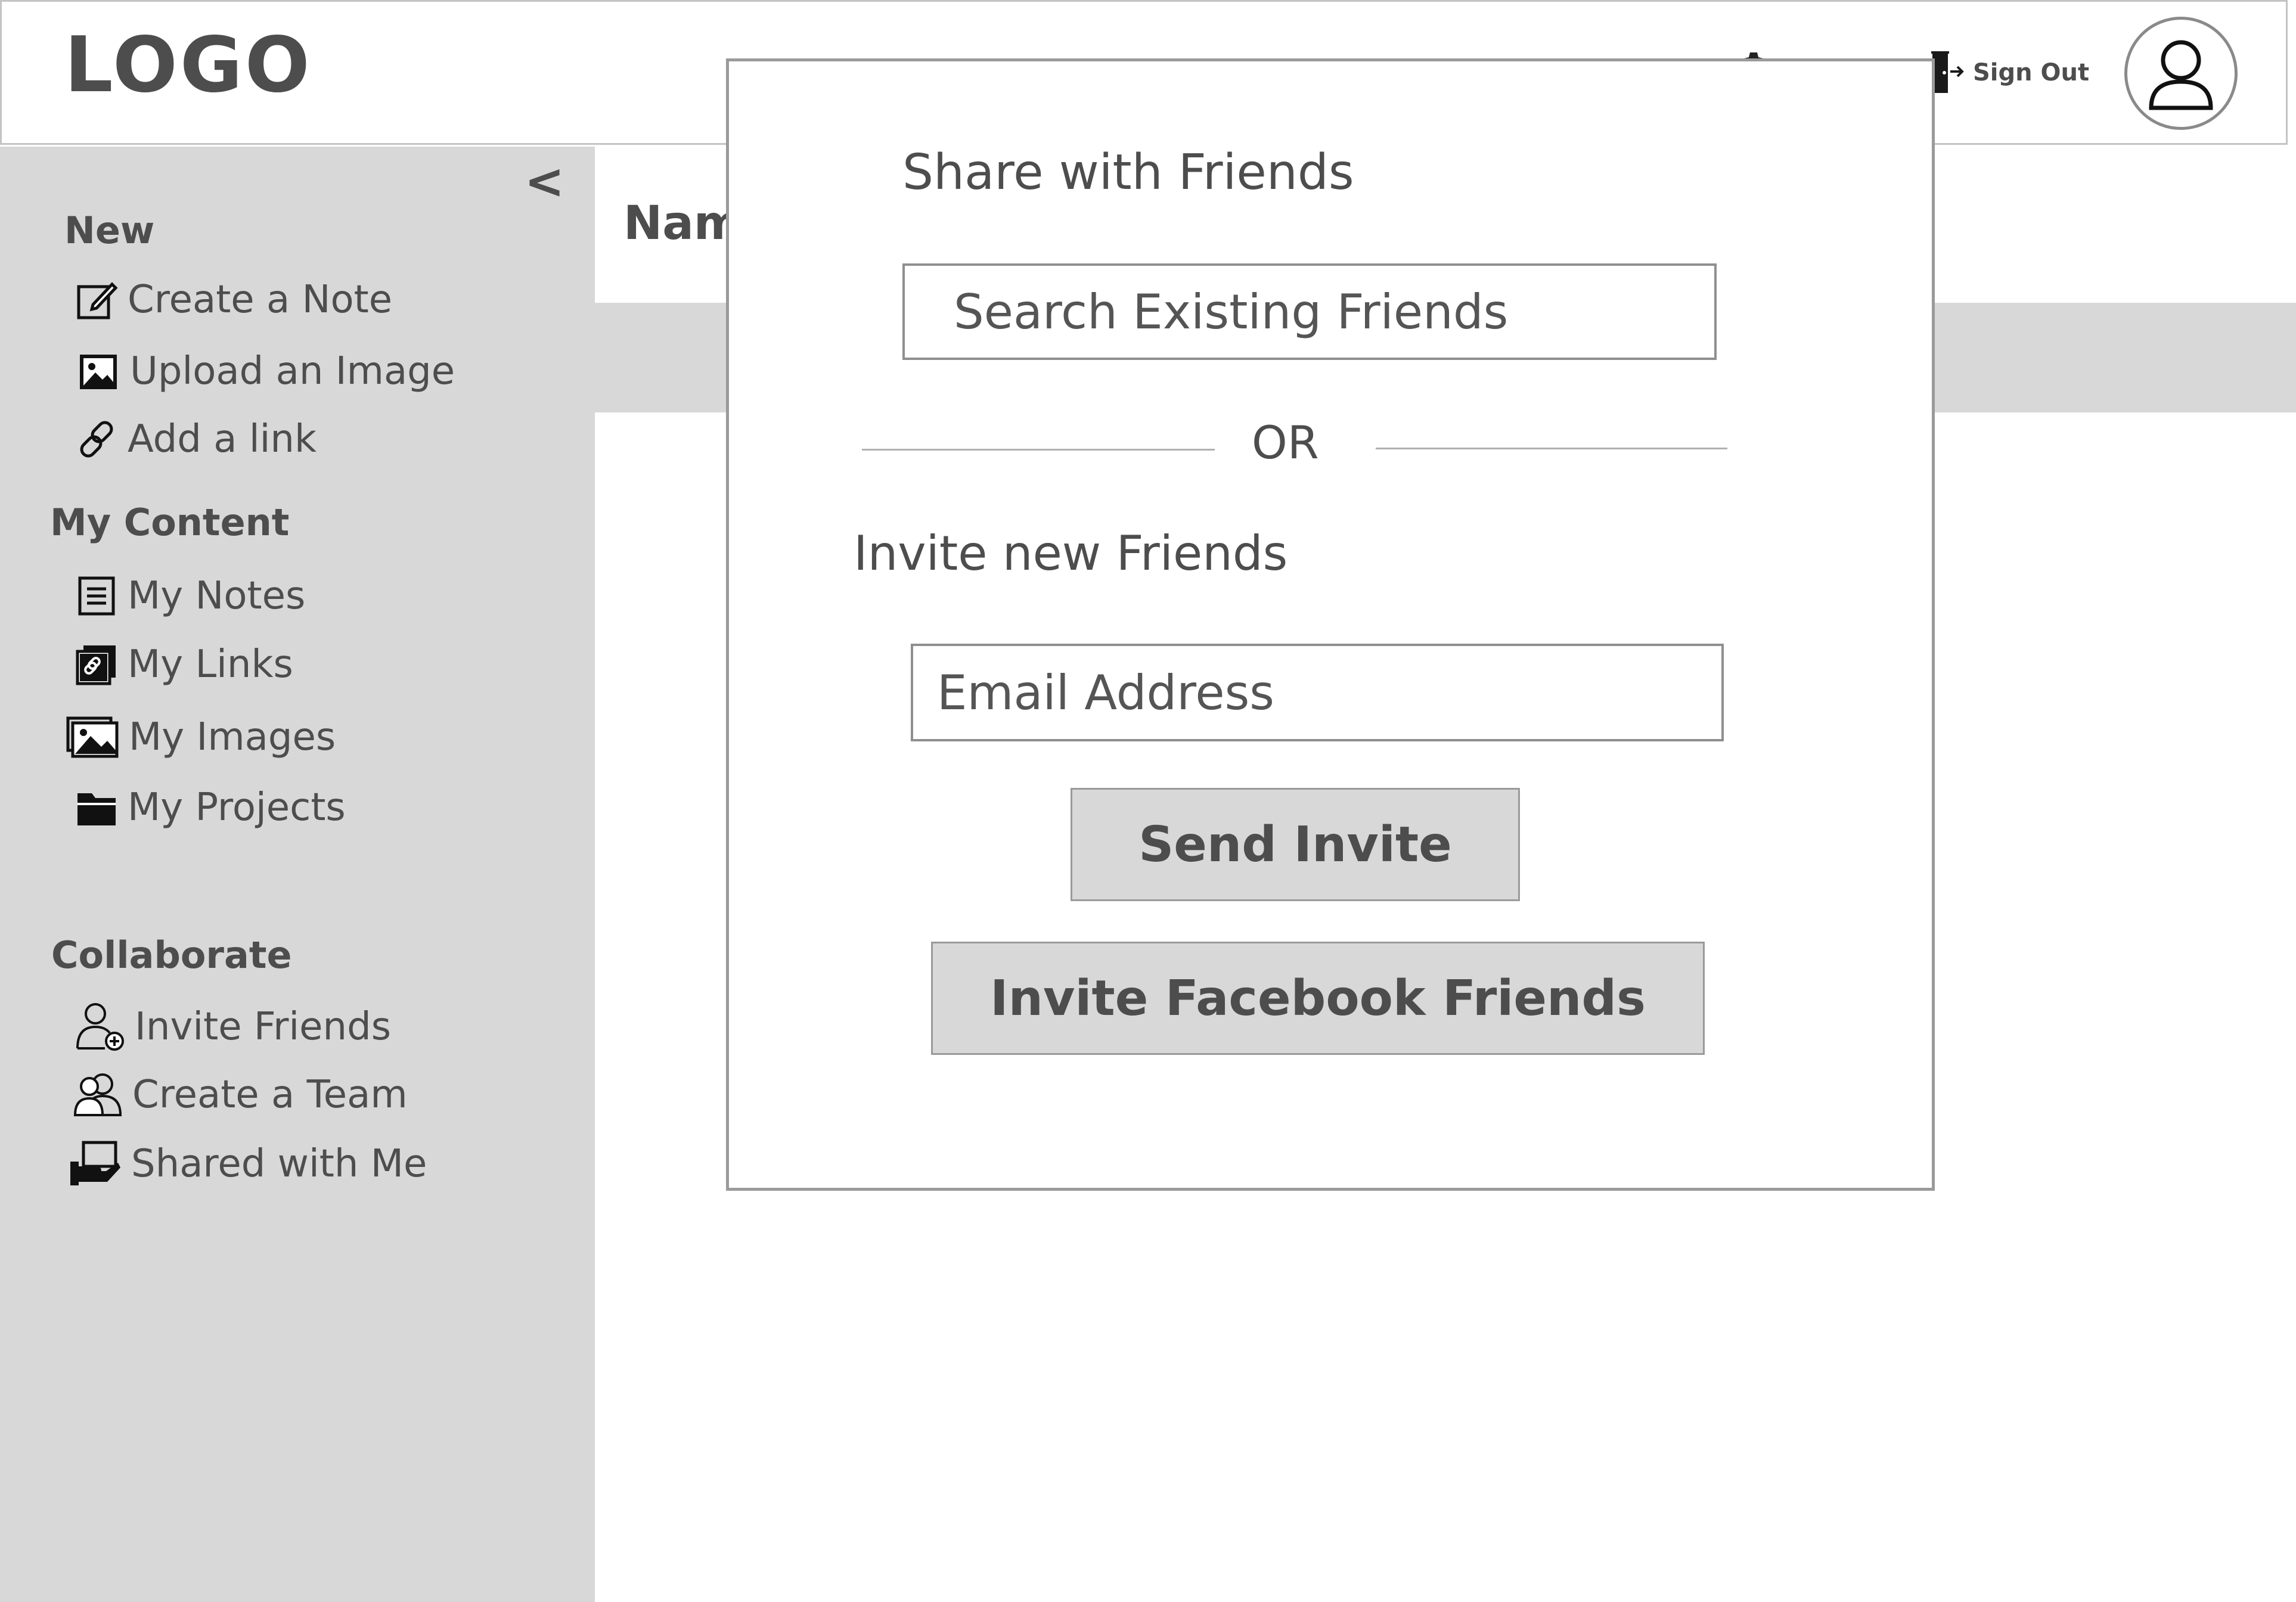  I want to click on sidebar-item-add-link: Add a link, so click(196, 439).